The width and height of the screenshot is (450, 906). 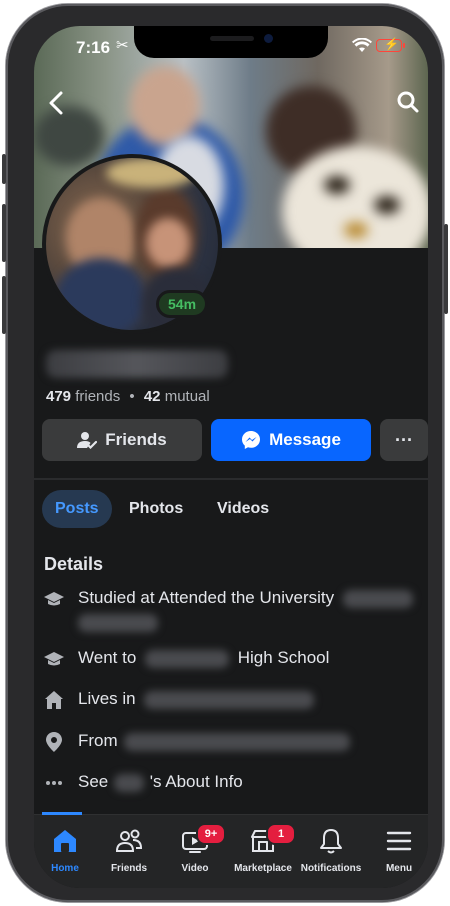 I want to click on see-about-prefix: See, so click(x=93, y=781).